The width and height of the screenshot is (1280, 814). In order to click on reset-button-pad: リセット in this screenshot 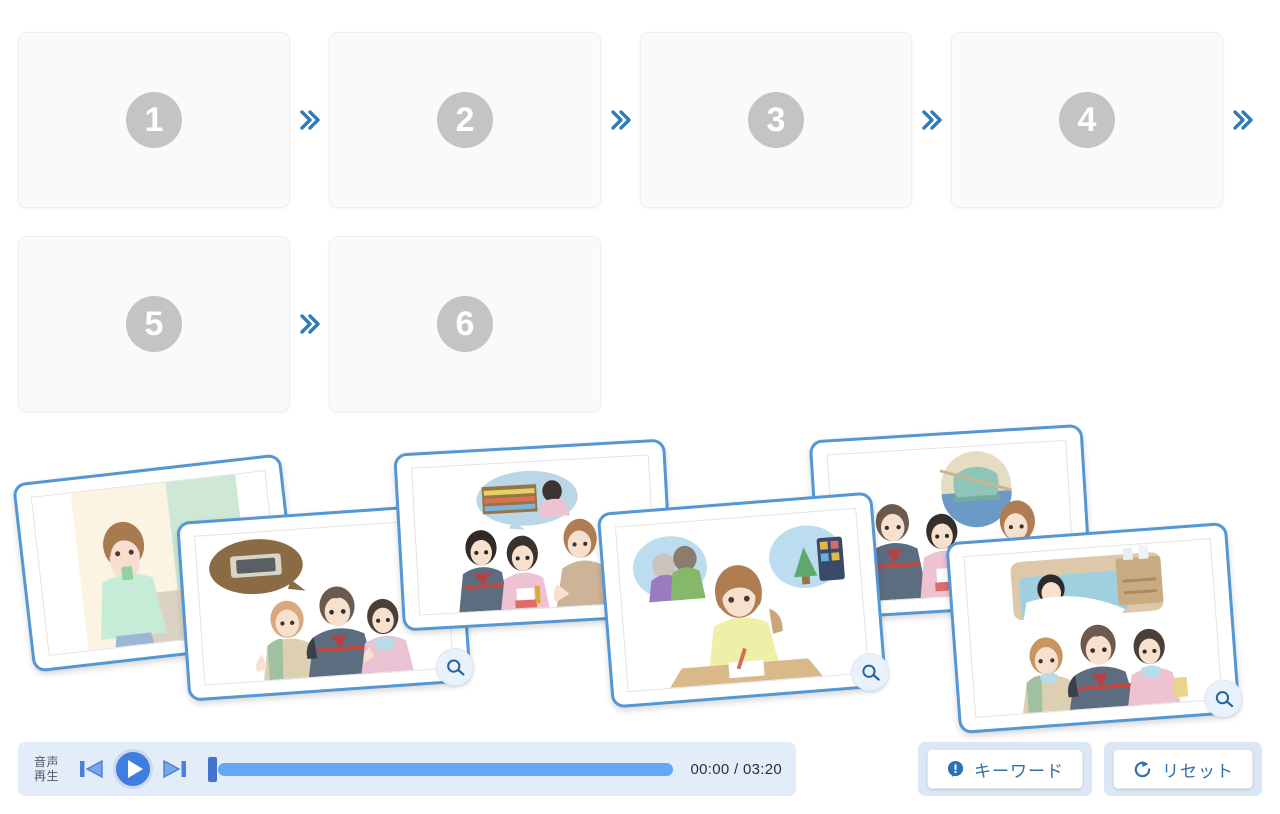, I will do `click(1183, 769)`.